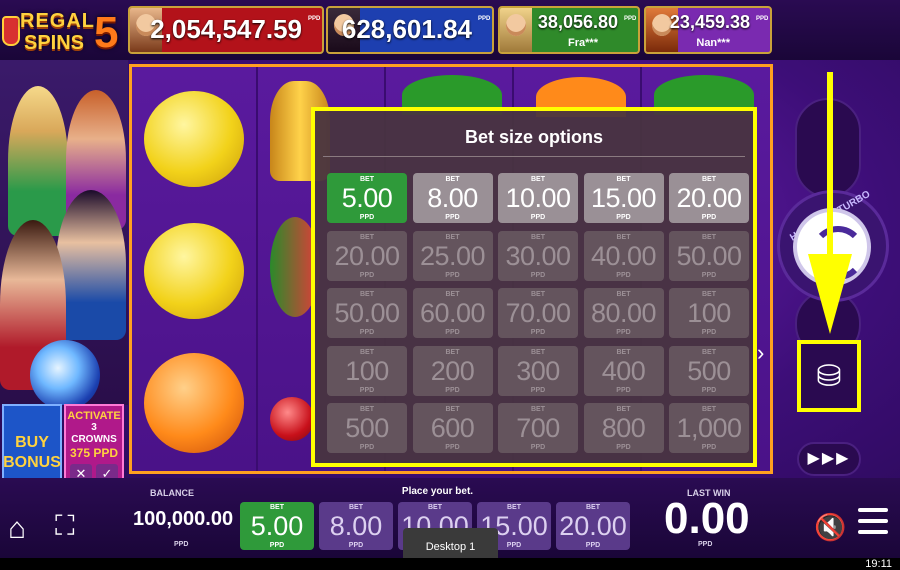 The width and height of the screenshot is (900, 570). I want to click on fullscreen-icon: ⛶, so click(65, 526).